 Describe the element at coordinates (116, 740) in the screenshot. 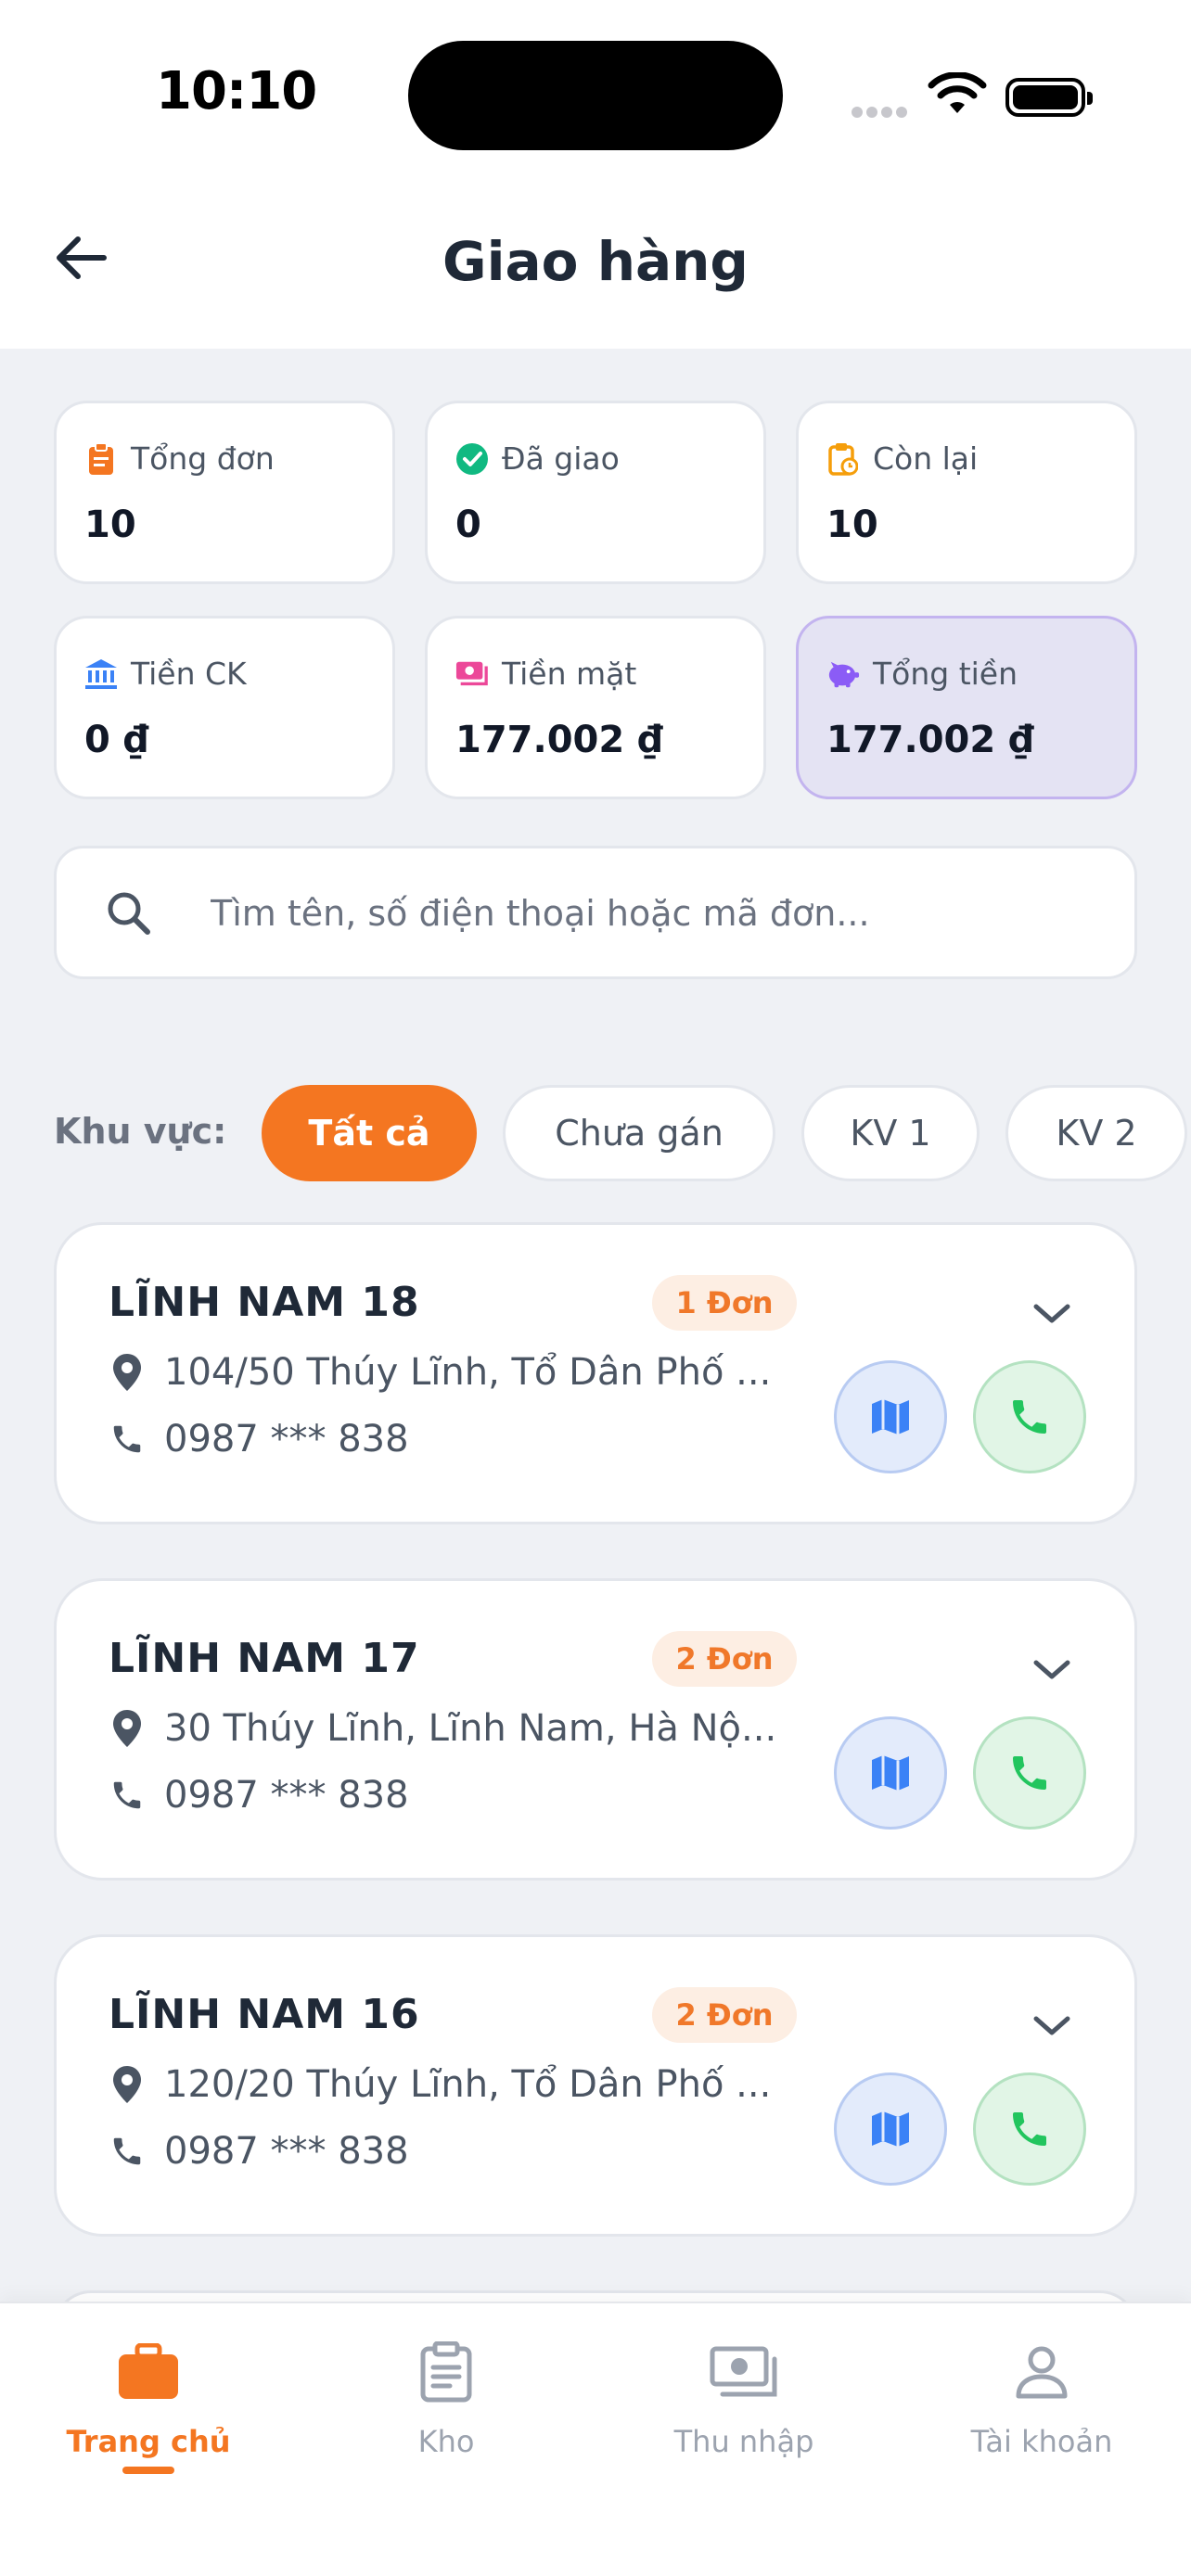

I see `stat-value: 0 ₫` at that location.